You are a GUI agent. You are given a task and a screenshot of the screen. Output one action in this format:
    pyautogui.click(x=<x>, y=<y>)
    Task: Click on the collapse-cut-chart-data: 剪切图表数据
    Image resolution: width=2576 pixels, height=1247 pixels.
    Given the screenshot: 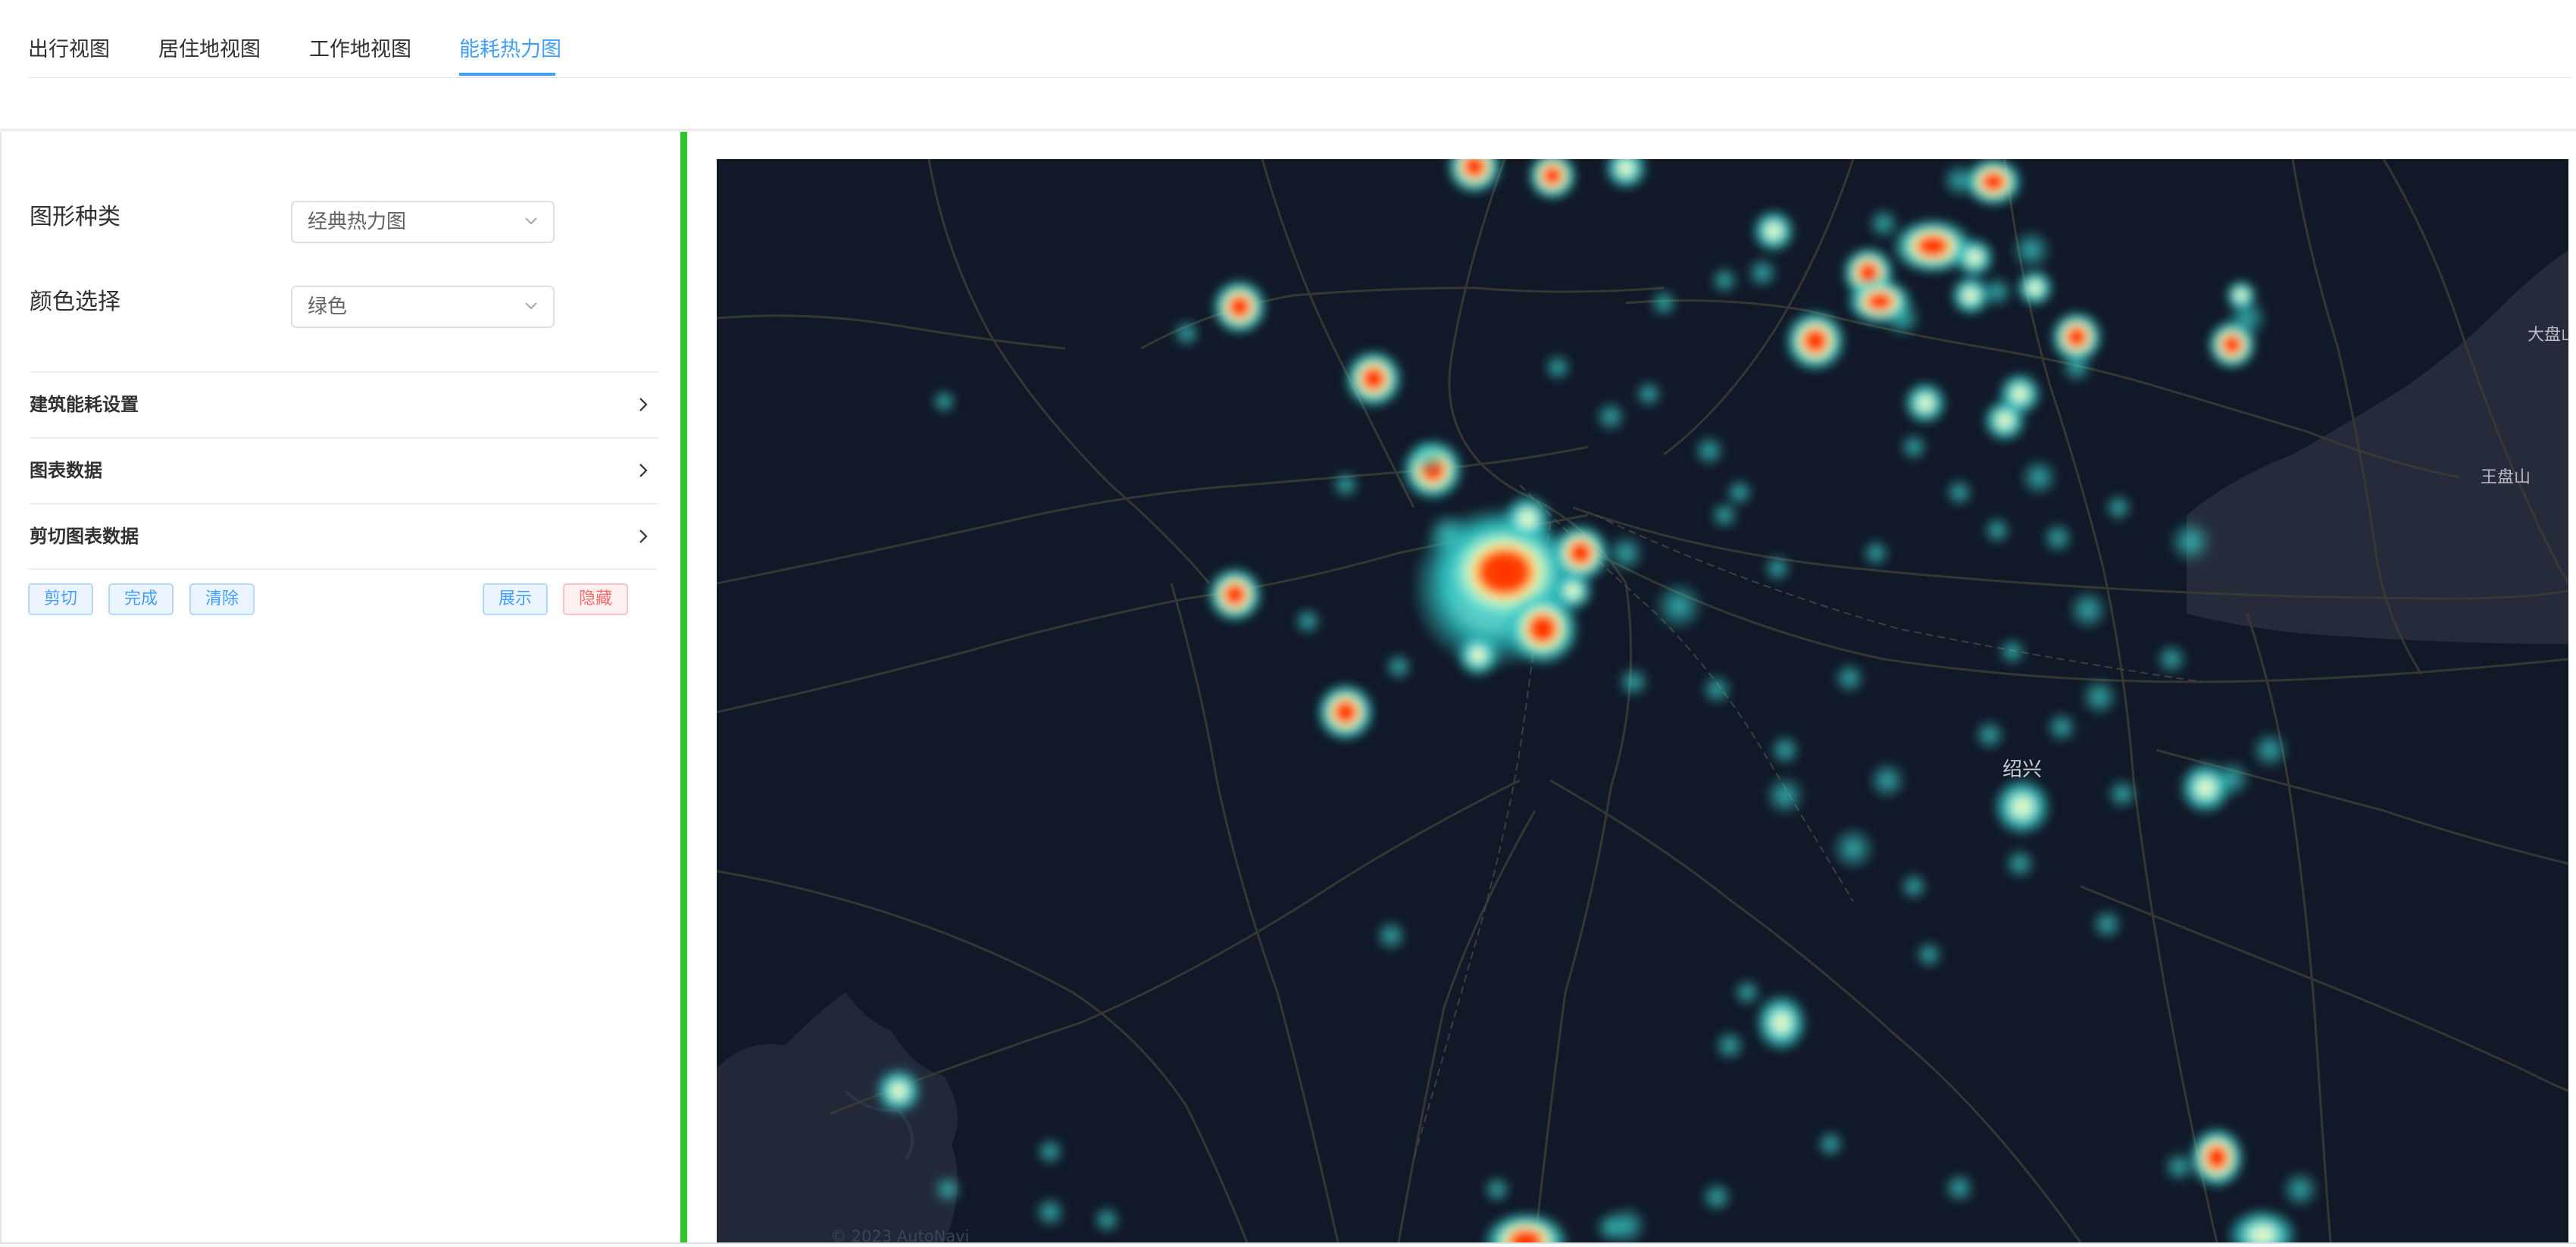 What is the action you would take?
    pyautogui.click(x=344, y=536)
    